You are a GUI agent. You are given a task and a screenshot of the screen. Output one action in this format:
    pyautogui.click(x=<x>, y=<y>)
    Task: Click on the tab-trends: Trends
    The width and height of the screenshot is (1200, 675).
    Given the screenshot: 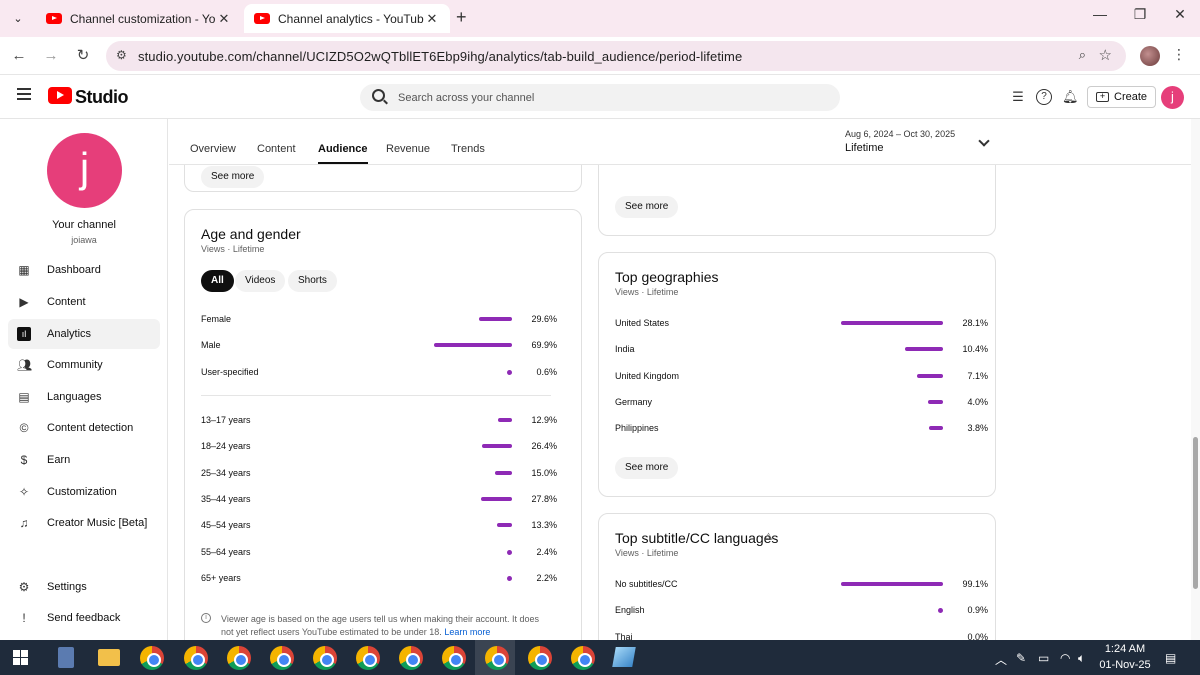 What is the action you would take?
    pyautogui.click(x=468, y=149)
    